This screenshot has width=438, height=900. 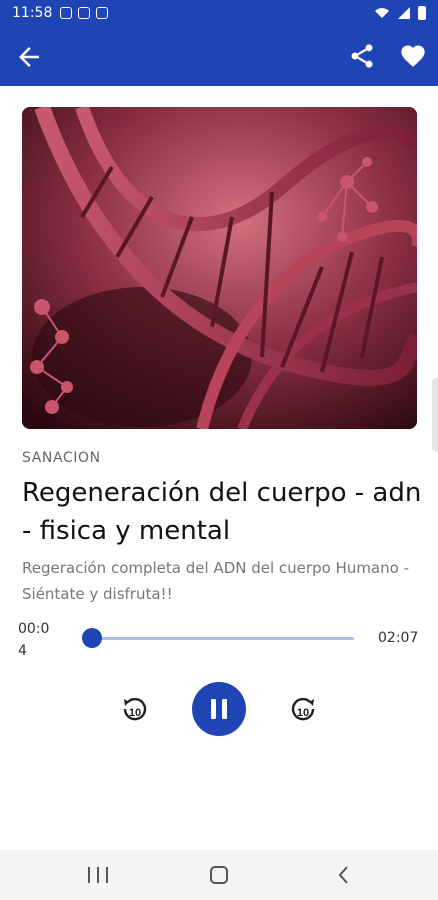 I want to click on edge-panel-handle, so click(x=435, y=415).